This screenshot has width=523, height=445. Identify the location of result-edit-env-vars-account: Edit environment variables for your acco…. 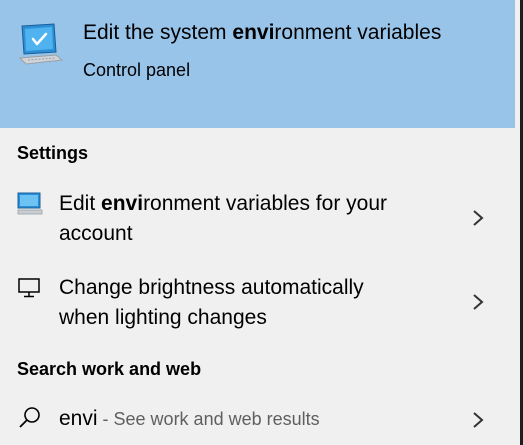
(257, 219).